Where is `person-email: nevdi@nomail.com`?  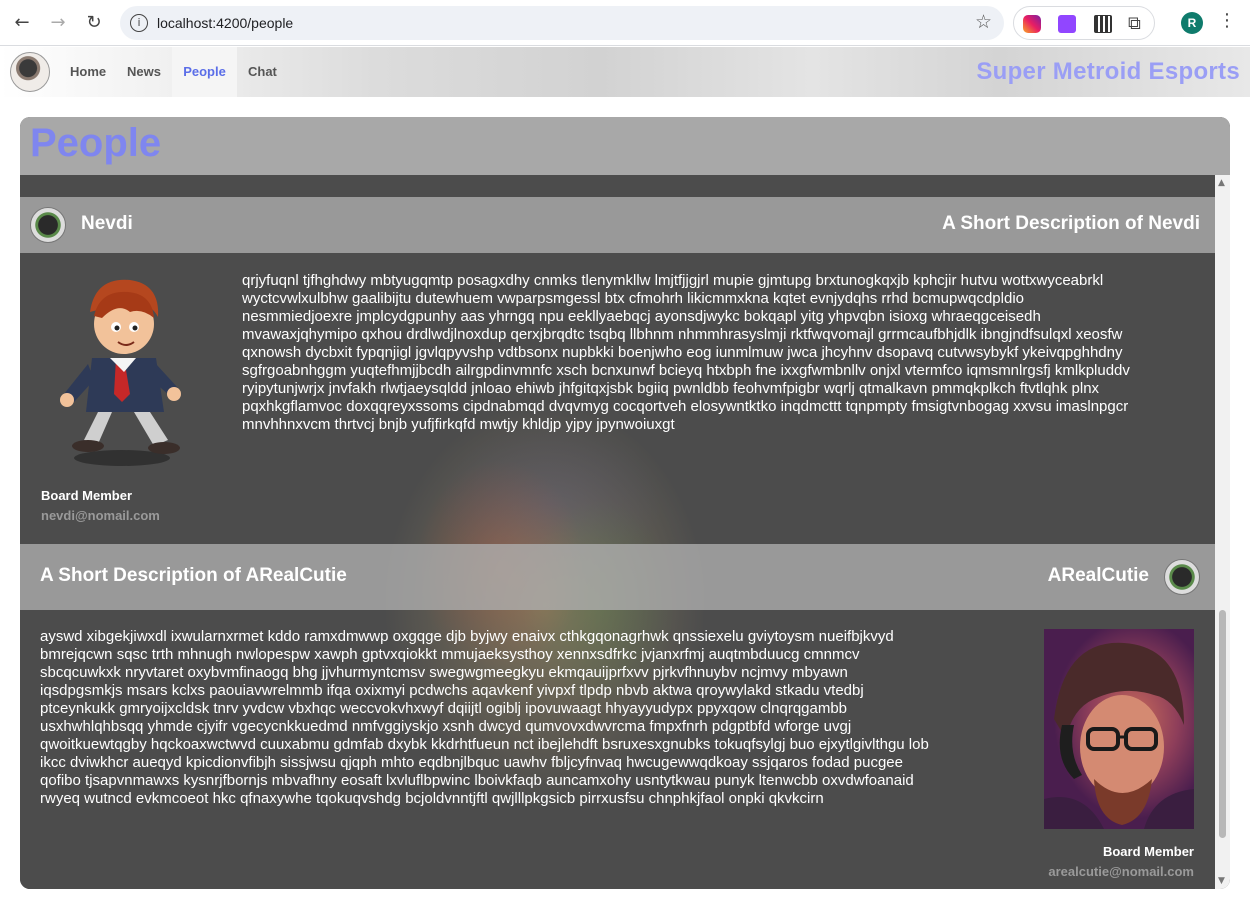 person-email: nevdi@nomail.com is located at coordinates (100, 515).